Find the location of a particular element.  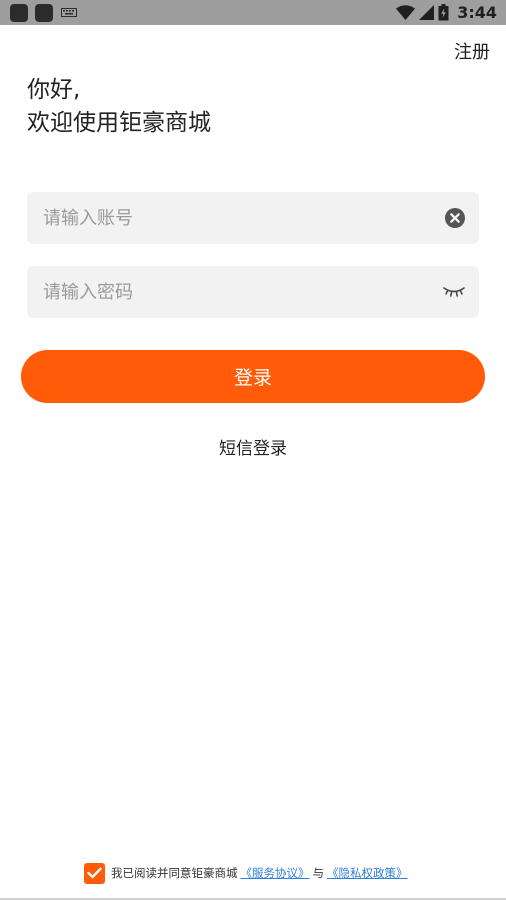

agreement-checkbox is located at coordinates (94, 873).